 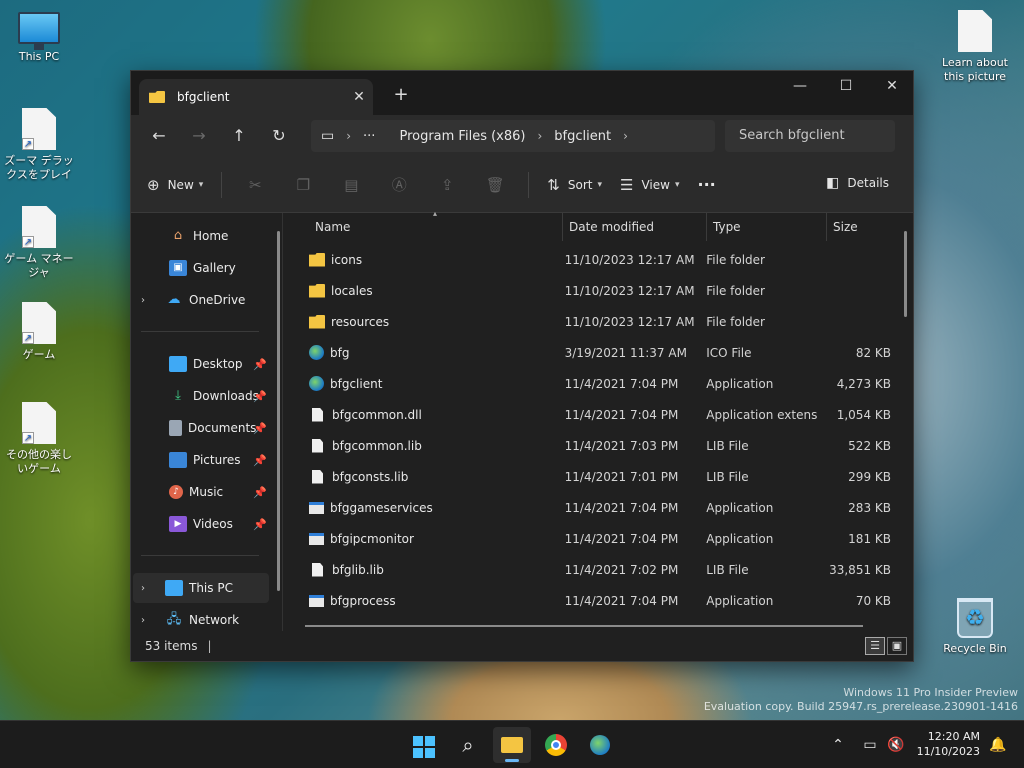 I want to click on cut-icon: ✂, so click(x=255, y=185).